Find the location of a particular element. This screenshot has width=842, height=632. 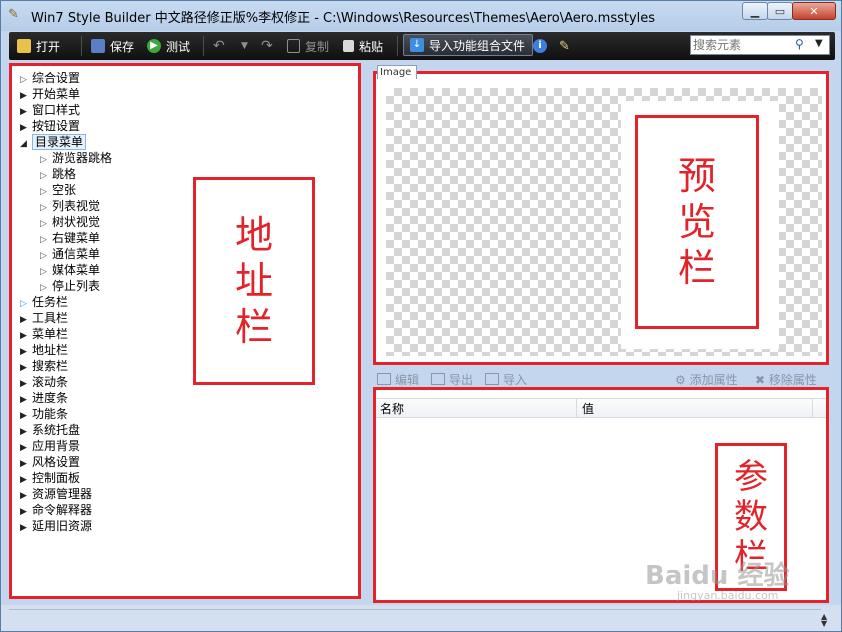

info-icon: i is located at coordinates (542, 46).